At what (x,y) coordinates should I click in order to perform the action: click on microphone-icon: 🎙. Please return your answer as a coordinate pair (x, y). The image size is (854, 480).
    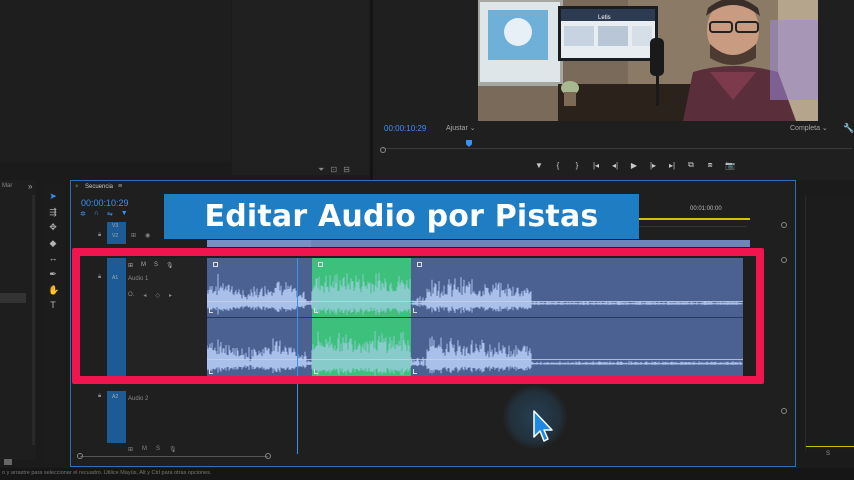
    Looking at the image, I should click on (173, 449).